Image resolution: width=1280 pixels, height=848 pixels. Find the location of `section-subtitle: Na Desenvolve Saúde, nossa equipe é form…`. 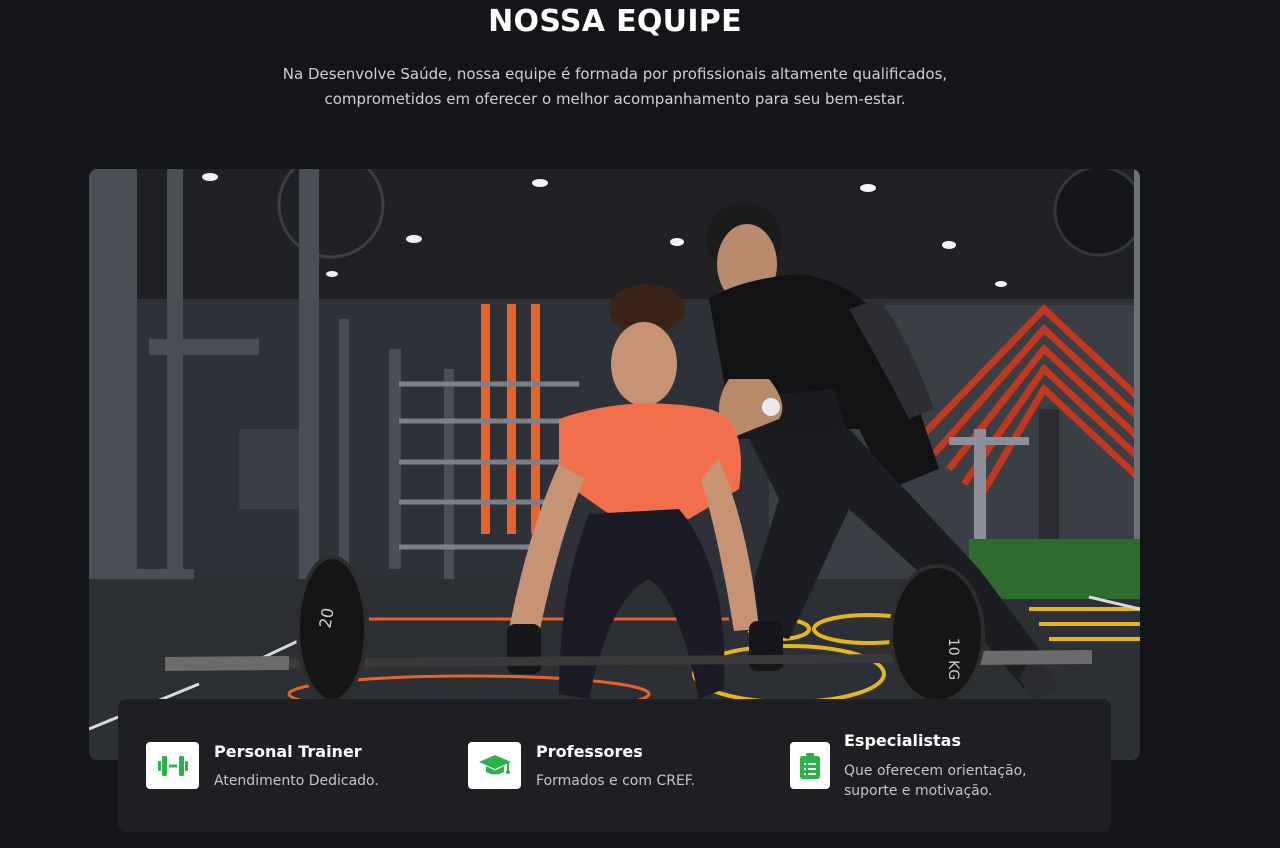

section-subtitle: Na Desenvolve Saúde, nossa equipe é form… is located at coordinates (615, 87).